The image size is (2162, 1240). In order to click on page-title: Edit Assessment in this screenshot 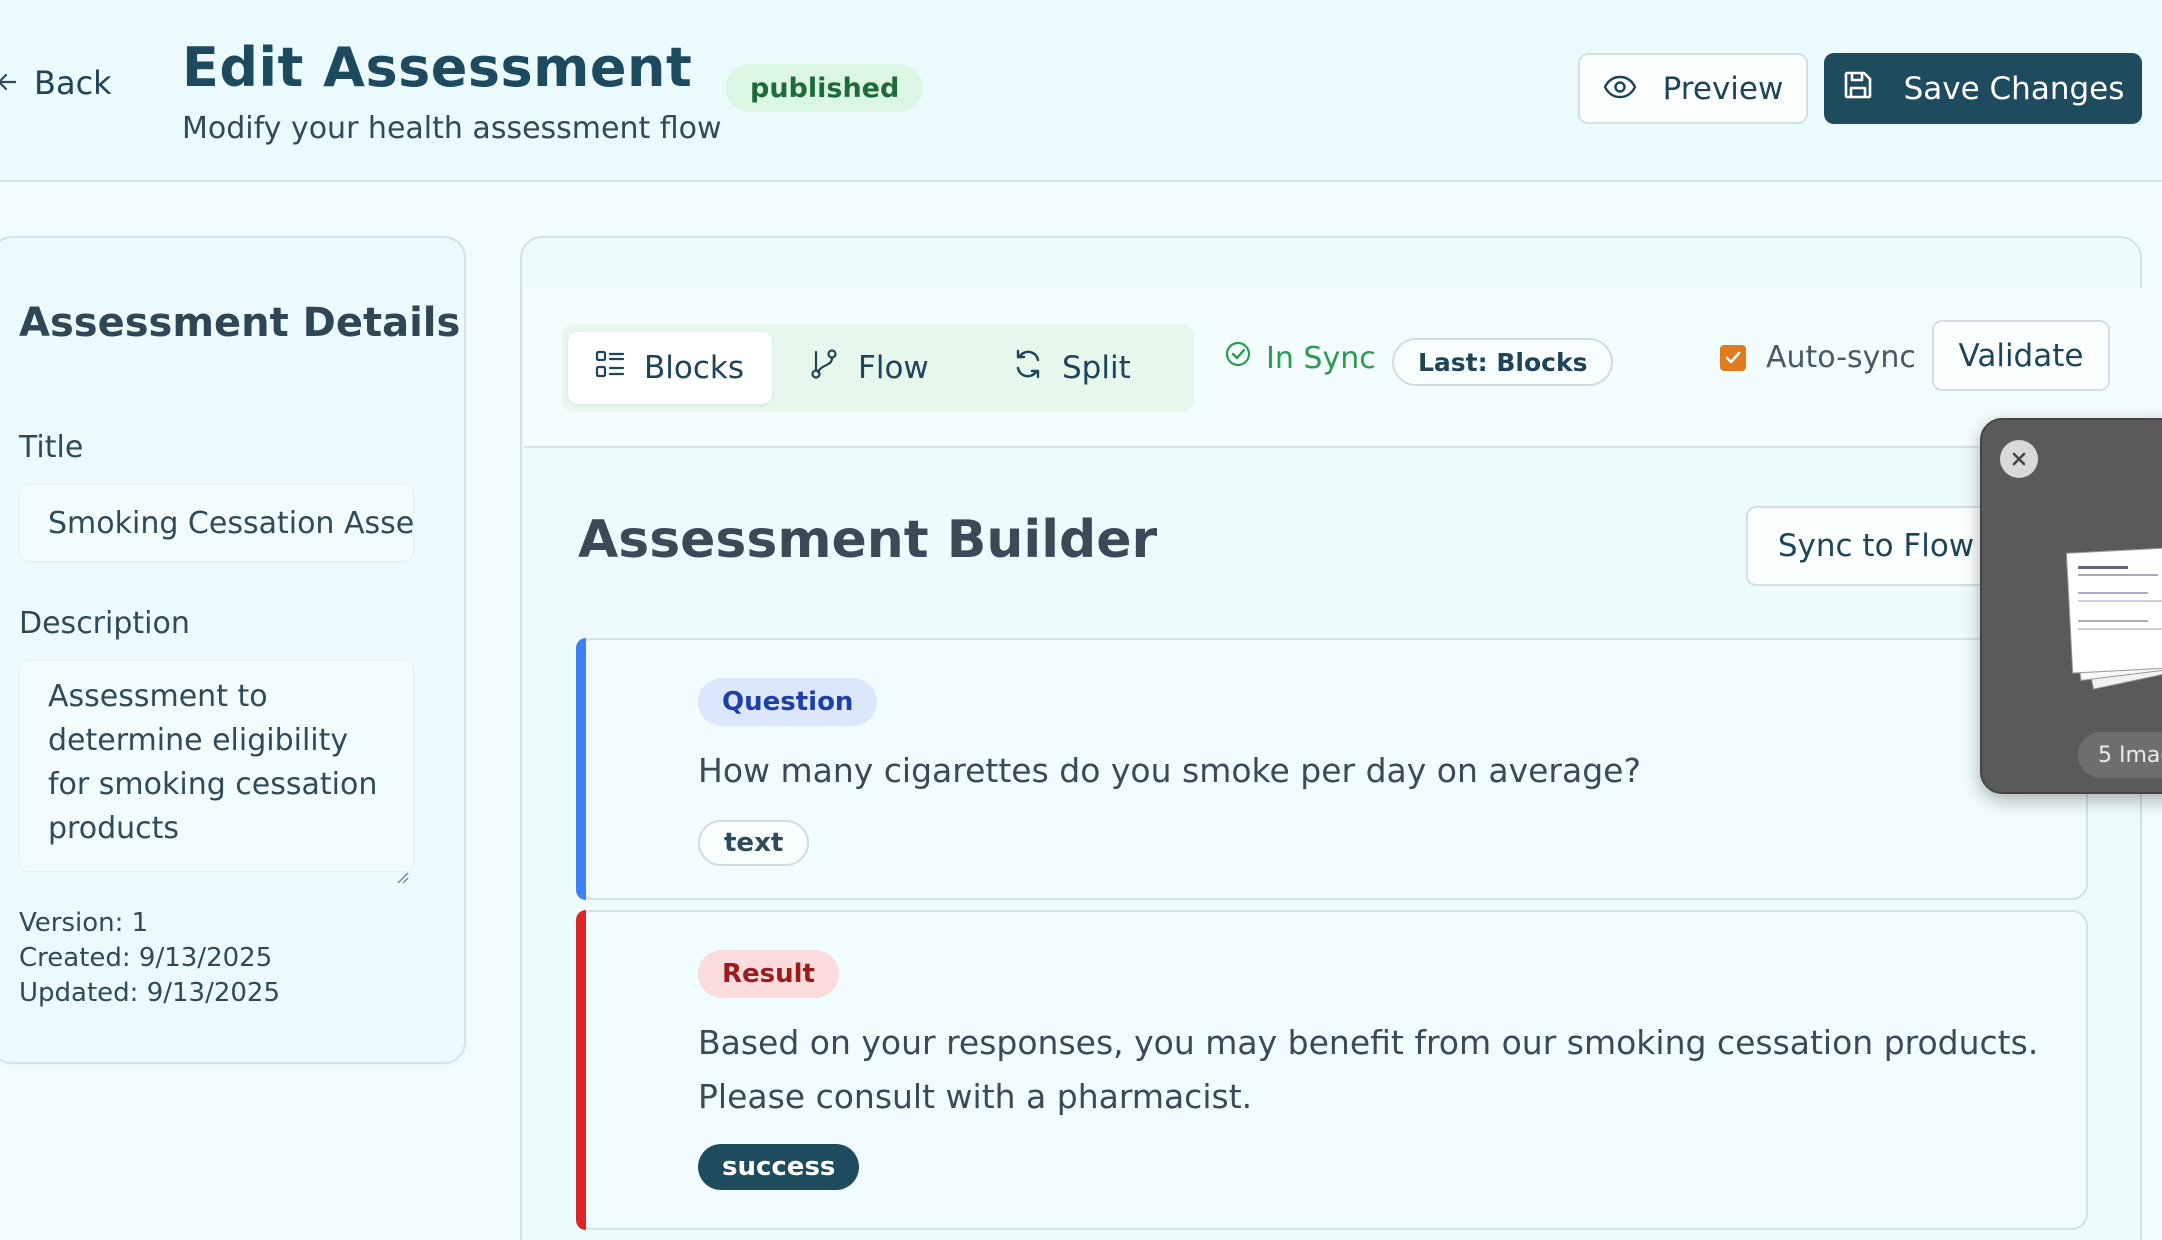, I will do `click(437, 67)`.